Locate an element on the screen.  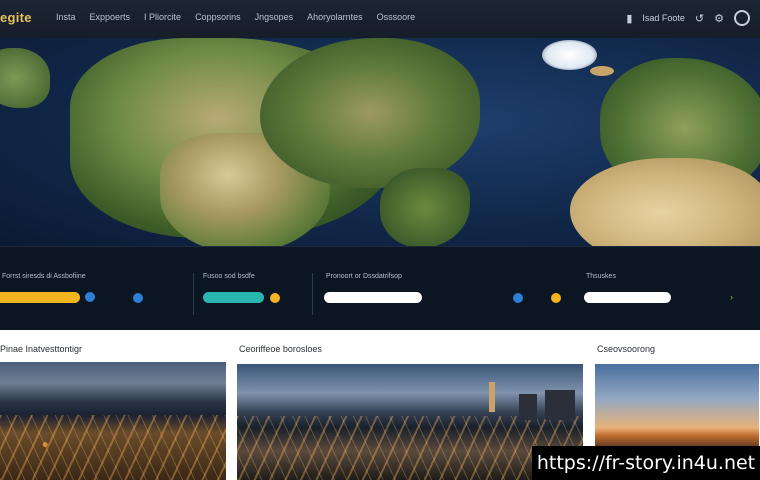
header-tools: ▮ Isad Foote ↺ ⚙ is located at coordinates (688, 18).